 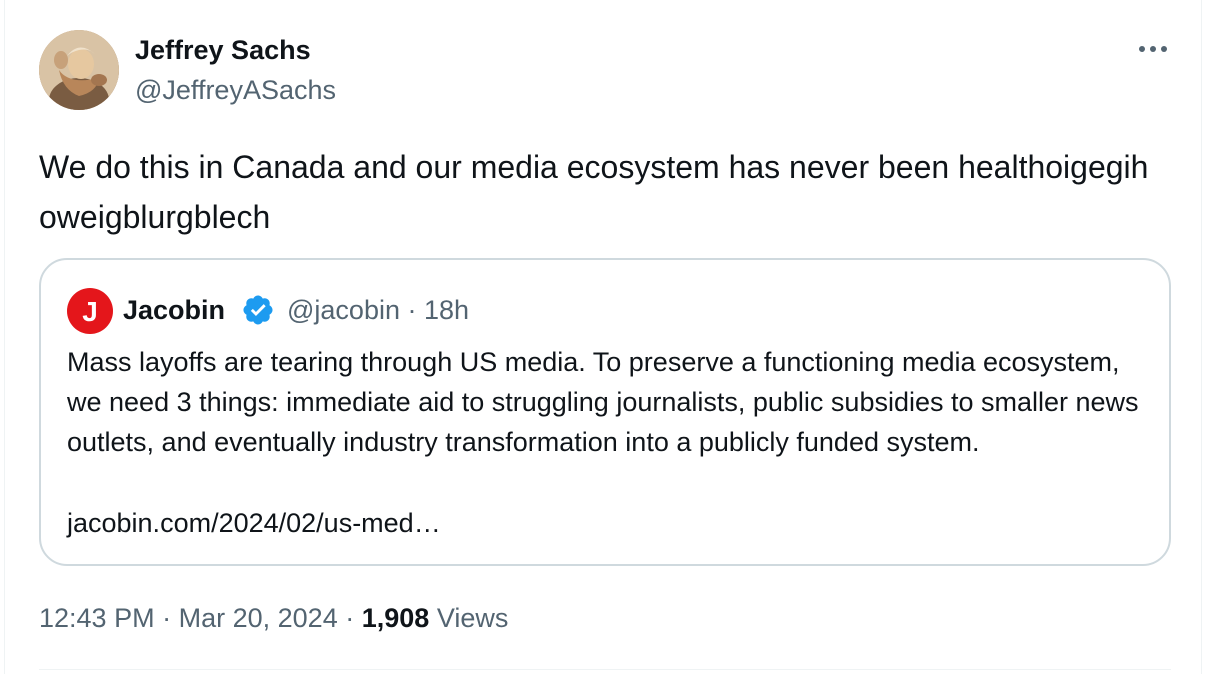 What do you see at coordinates (343, 310) in the screenshot?
I see `quoted-handle: @jacobin` at bounding box center [343, 310].